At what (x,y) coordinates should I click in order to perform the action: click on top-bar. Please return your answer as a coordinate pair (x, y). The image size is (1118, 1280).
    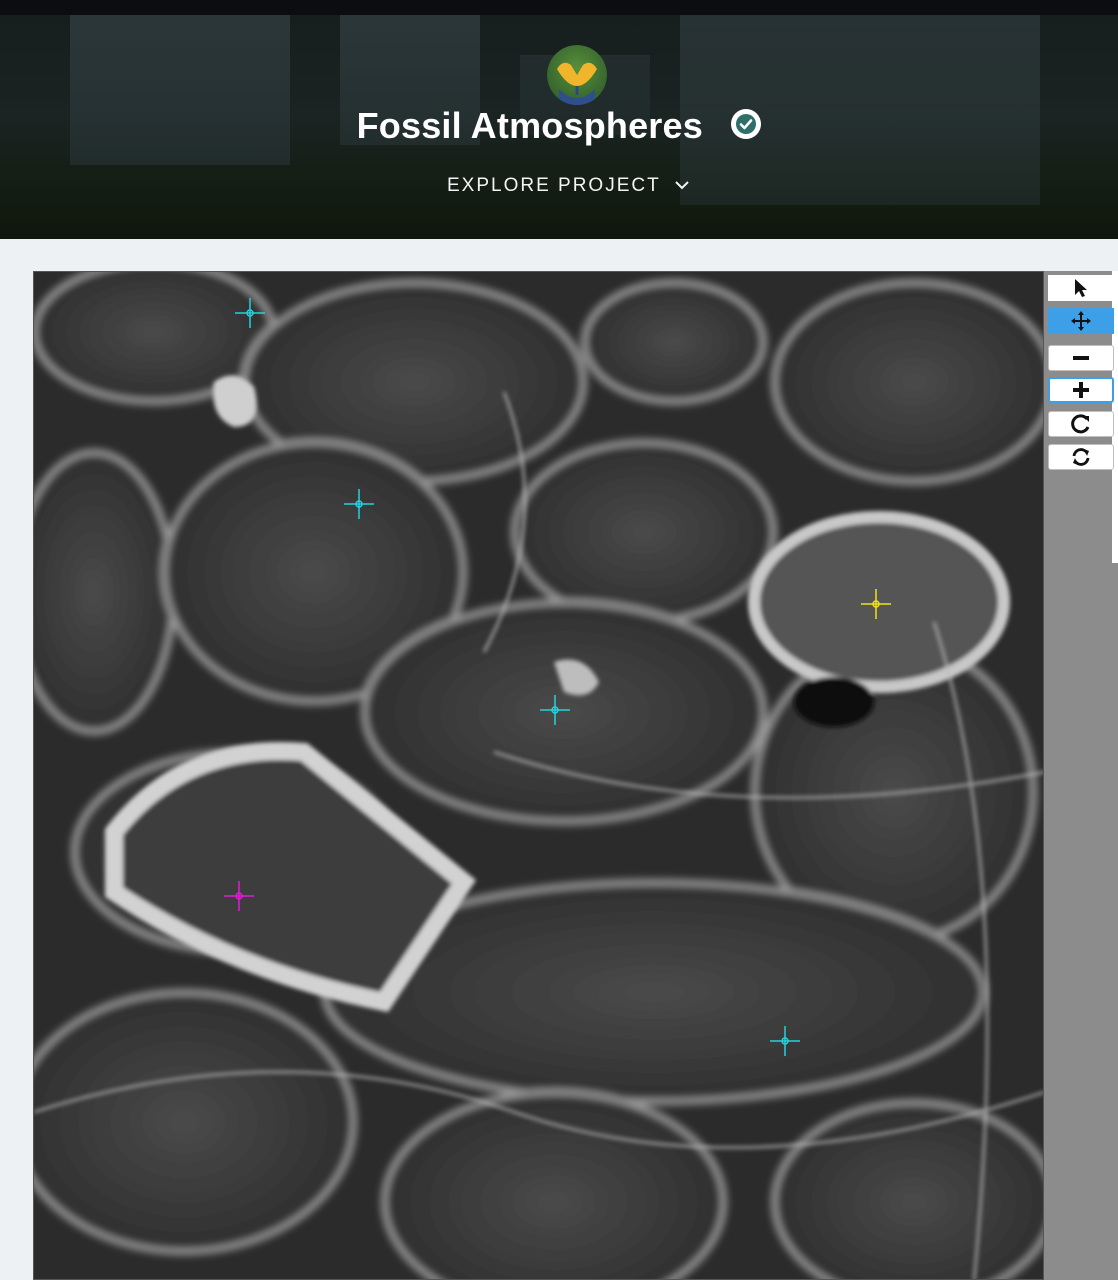
    Looking at the image, I should click on (559, 7).